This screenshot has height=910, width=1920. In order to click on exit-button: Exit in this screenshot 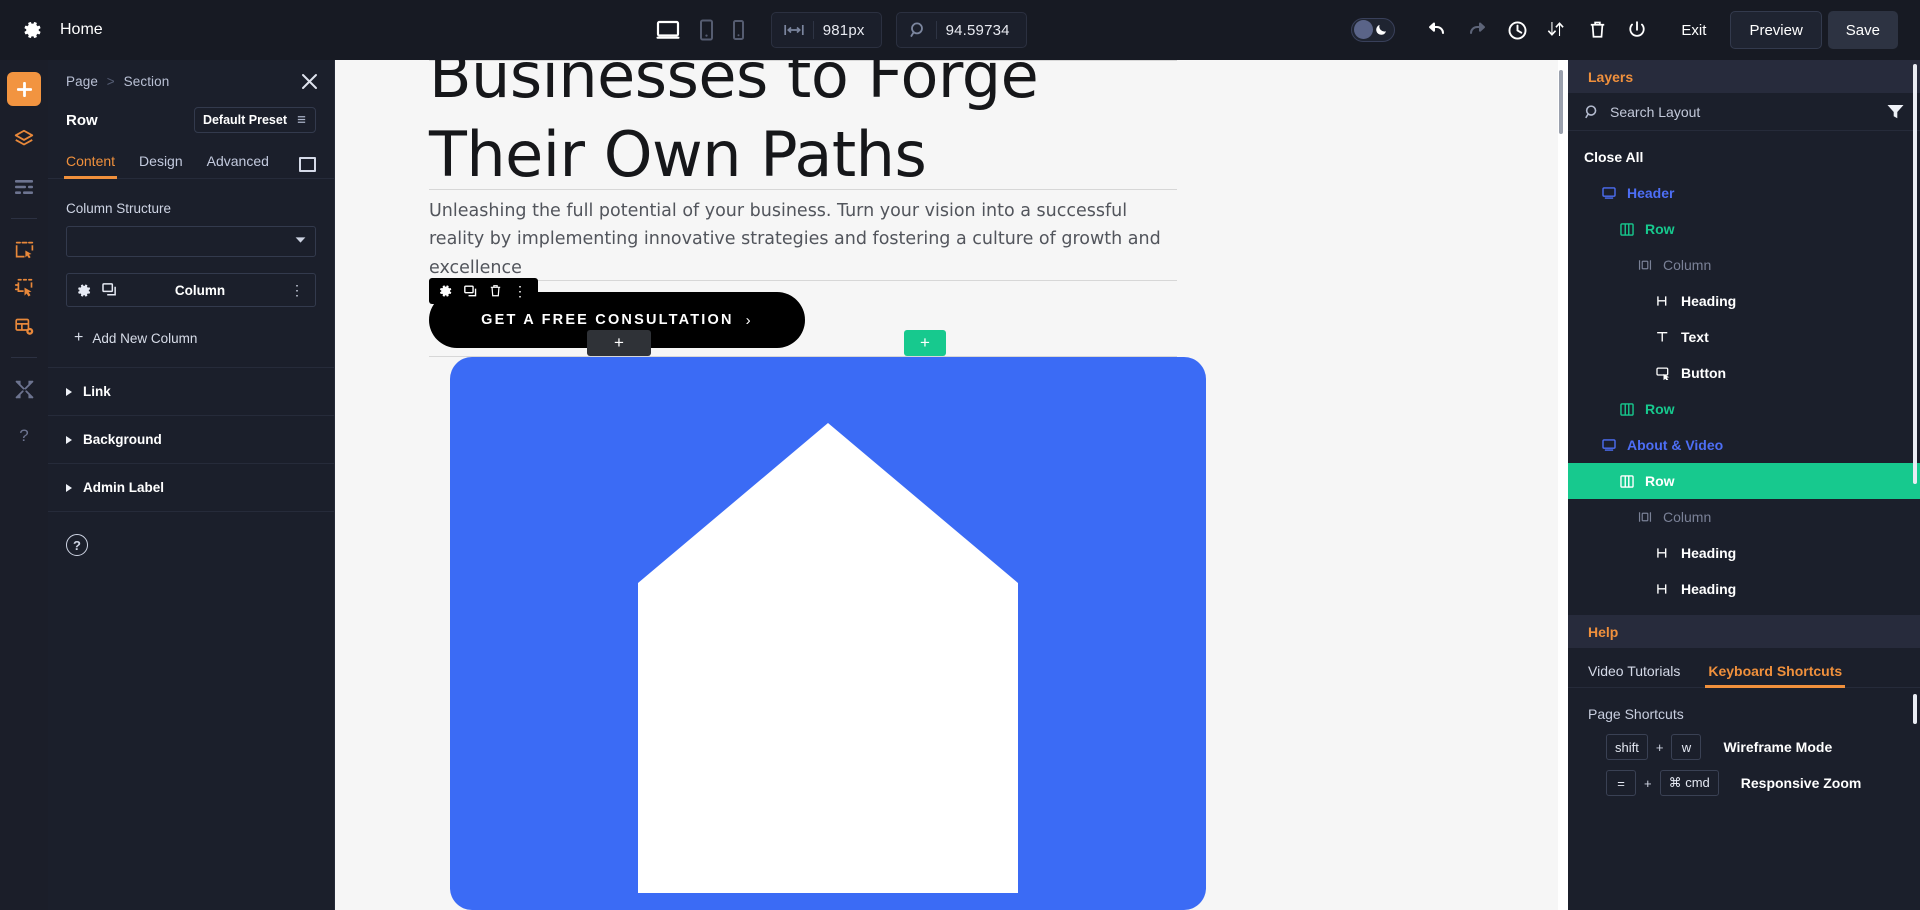, I will do `click(1693, 30)`.